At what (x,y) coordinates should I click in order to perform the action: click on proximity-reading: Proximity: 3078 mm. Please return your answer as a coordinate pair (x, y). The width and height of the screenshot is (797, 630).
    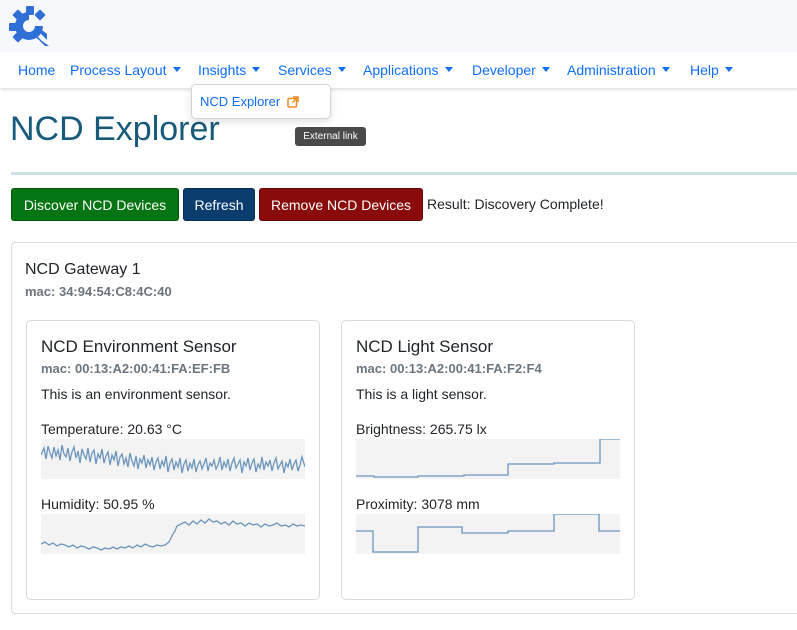
    Looking at the image, I should click on (418, 504).